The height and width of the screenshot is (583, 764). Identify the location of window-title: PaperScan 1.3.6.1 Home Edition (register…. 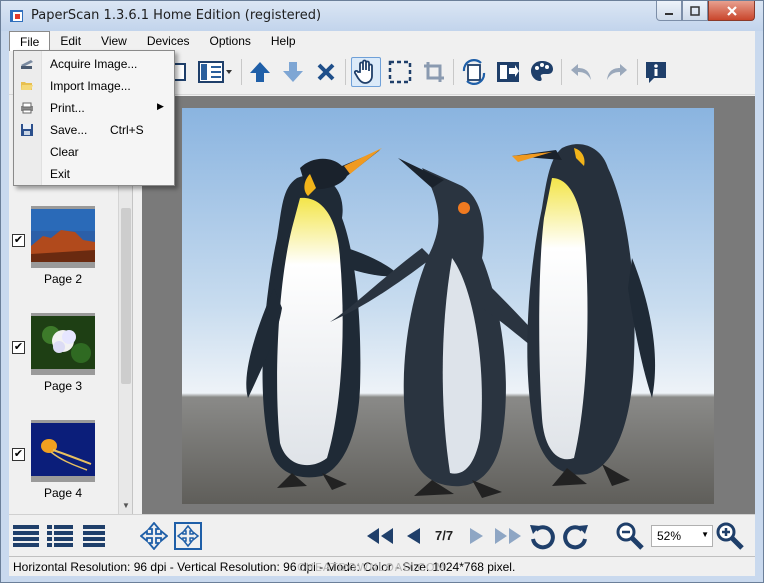
(176, 15).